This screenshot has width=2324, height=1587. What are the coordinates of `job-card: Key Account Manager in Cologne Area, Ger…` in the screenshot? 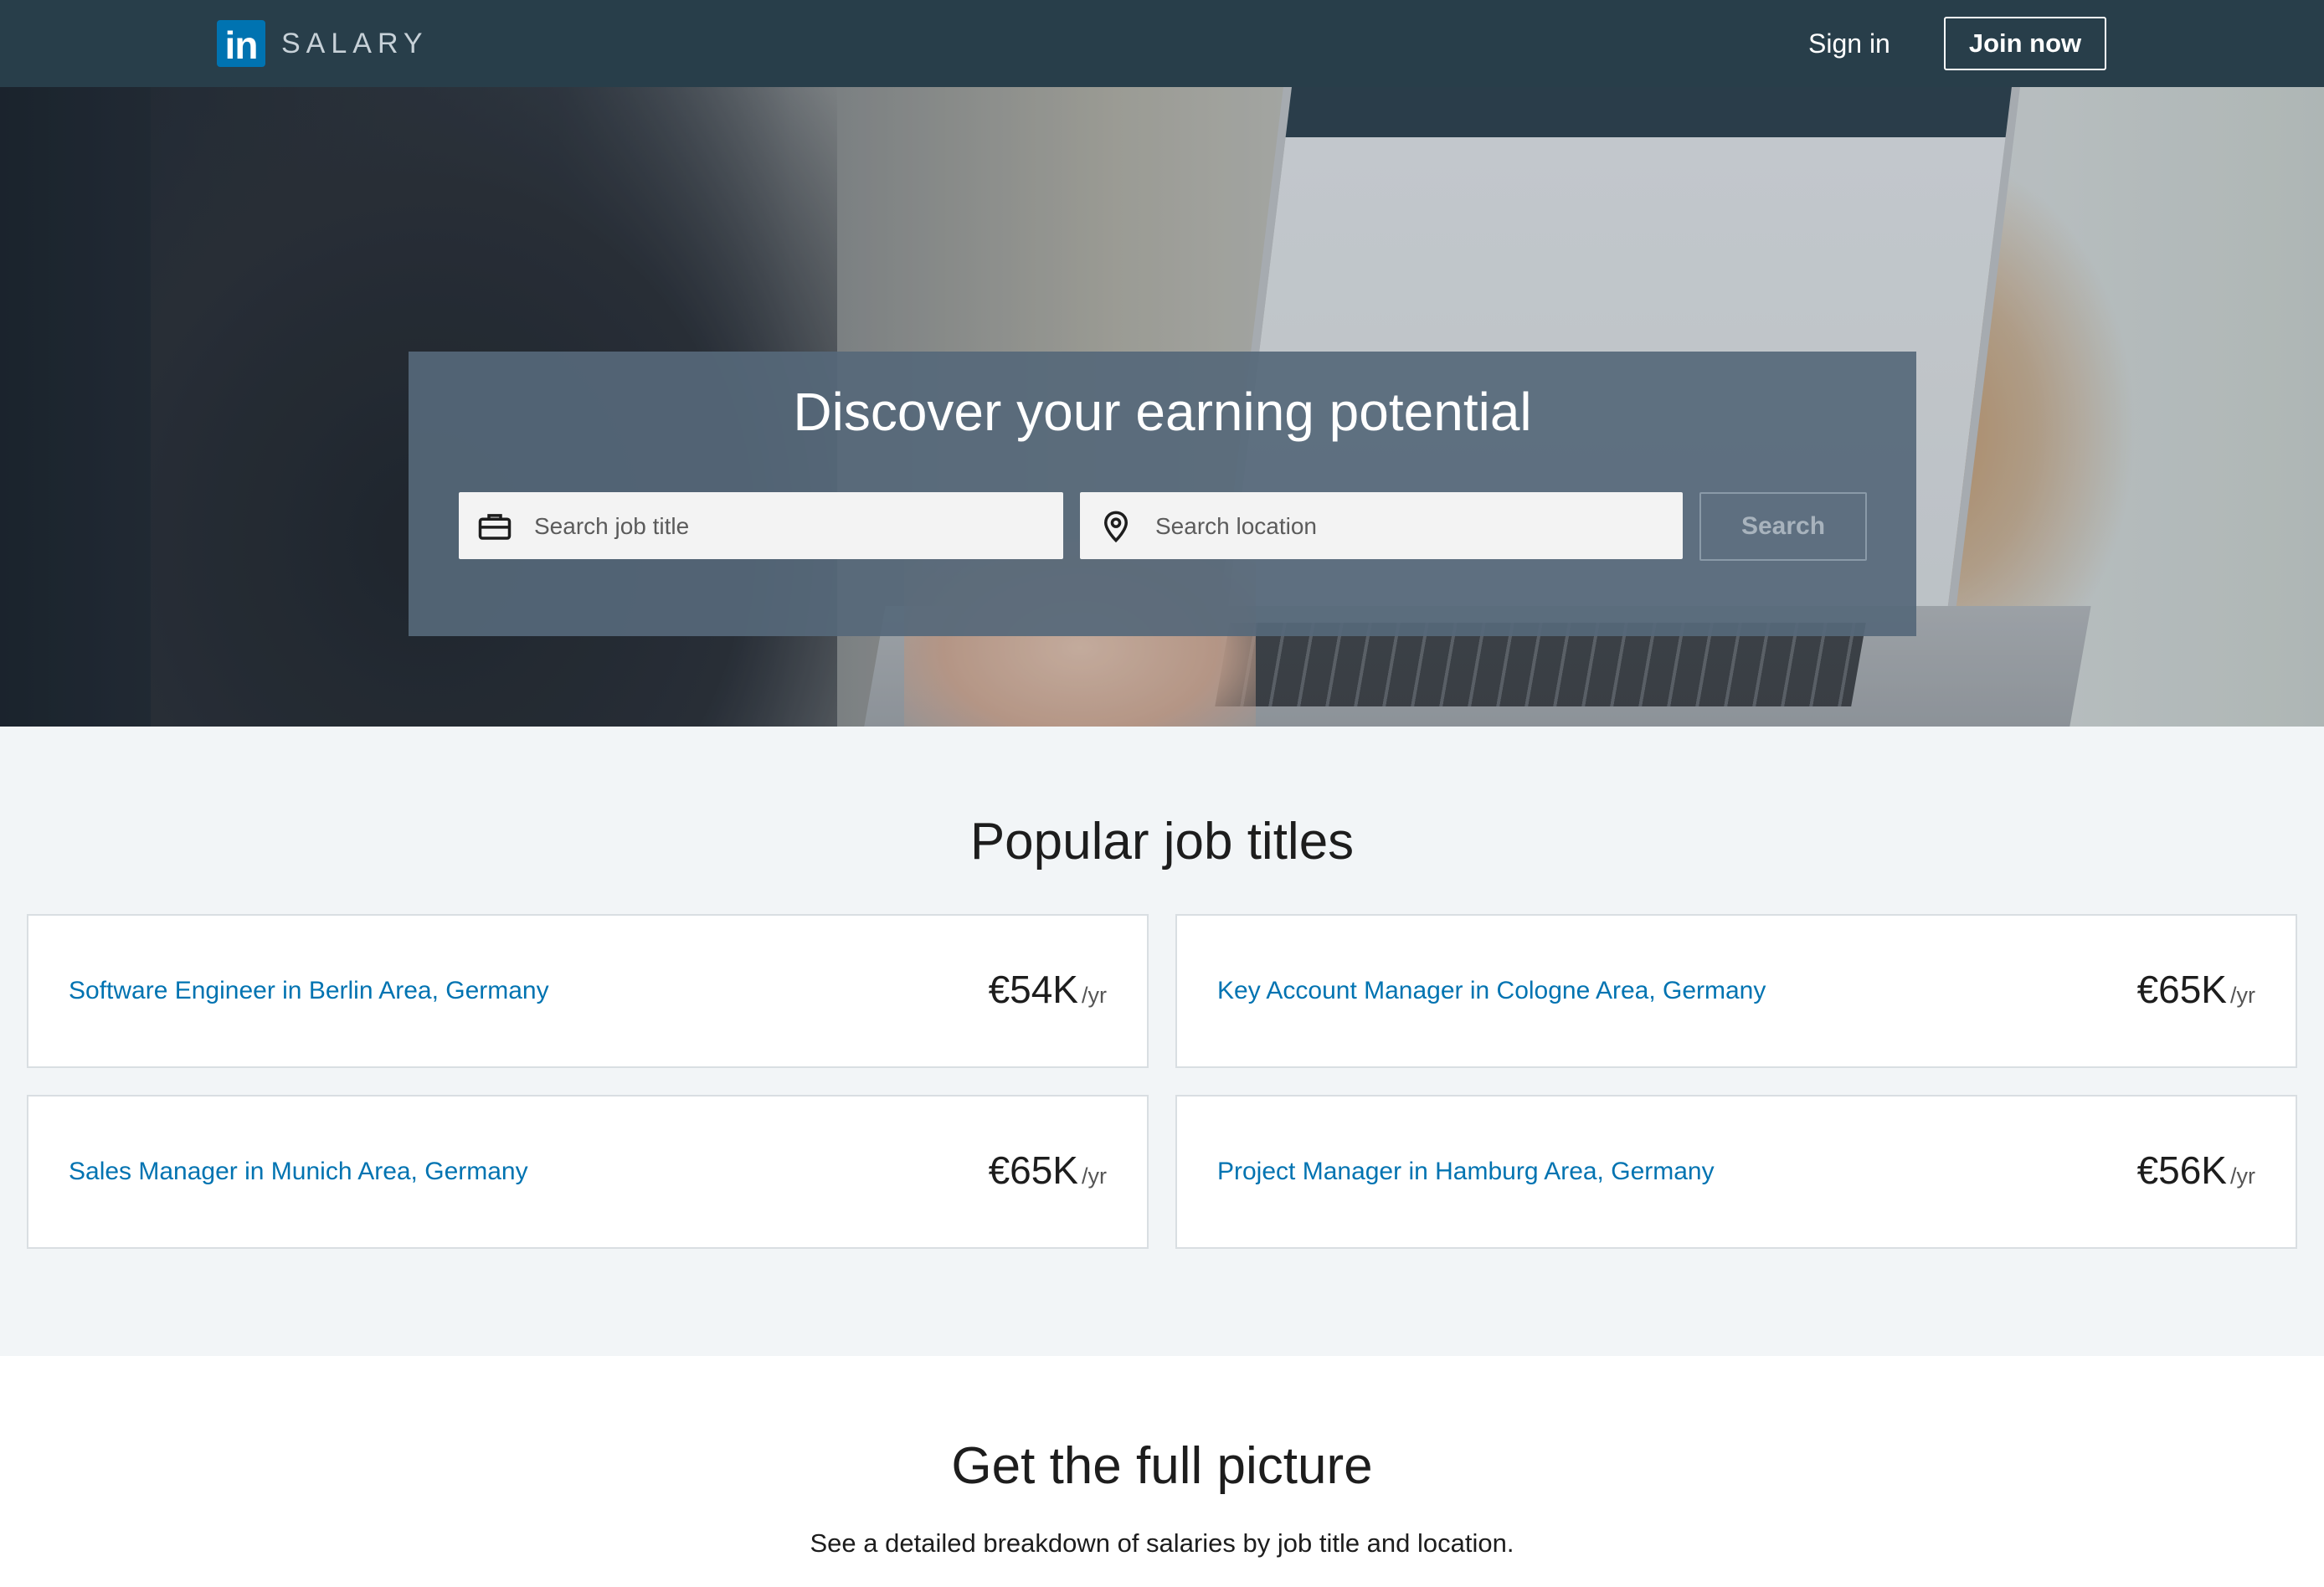 It's located at (1736, 991).